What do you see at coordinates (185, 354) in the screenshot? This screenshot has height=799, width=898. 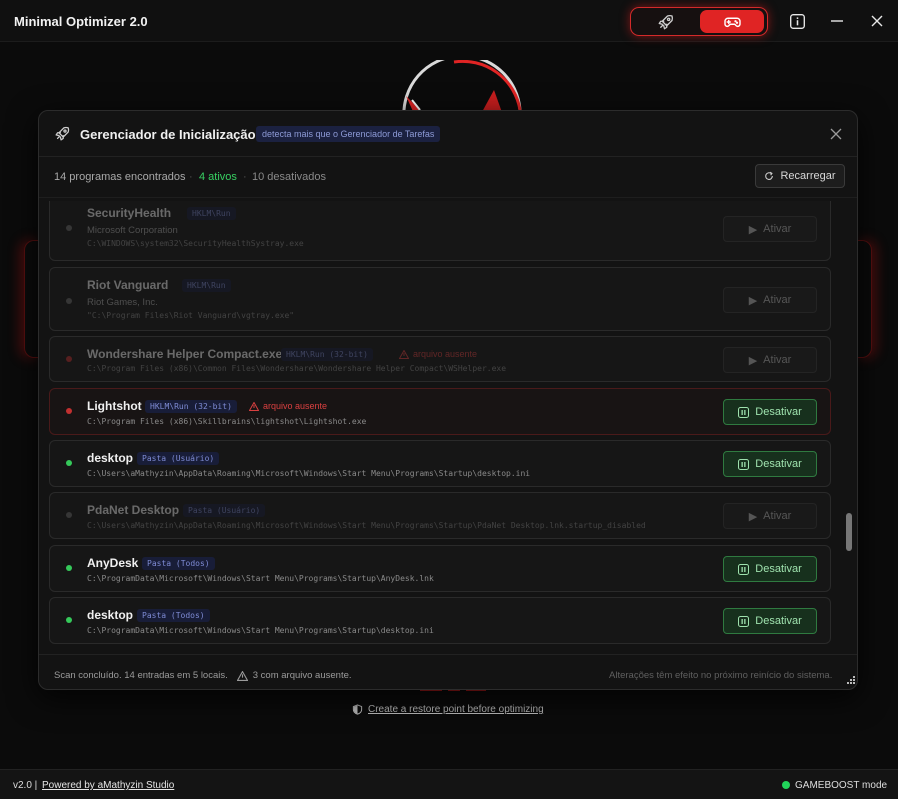 I see `program-name: Wondershare Helper Compact.exe` at bounding box center [185, 354].